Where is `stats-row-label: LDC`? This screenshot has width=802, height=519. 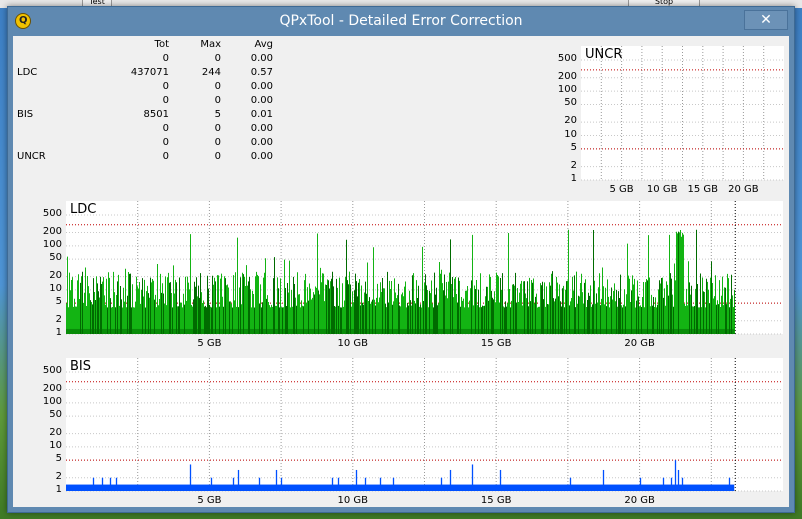
stats-row-label: LDC is located at coordinates (27, 72).